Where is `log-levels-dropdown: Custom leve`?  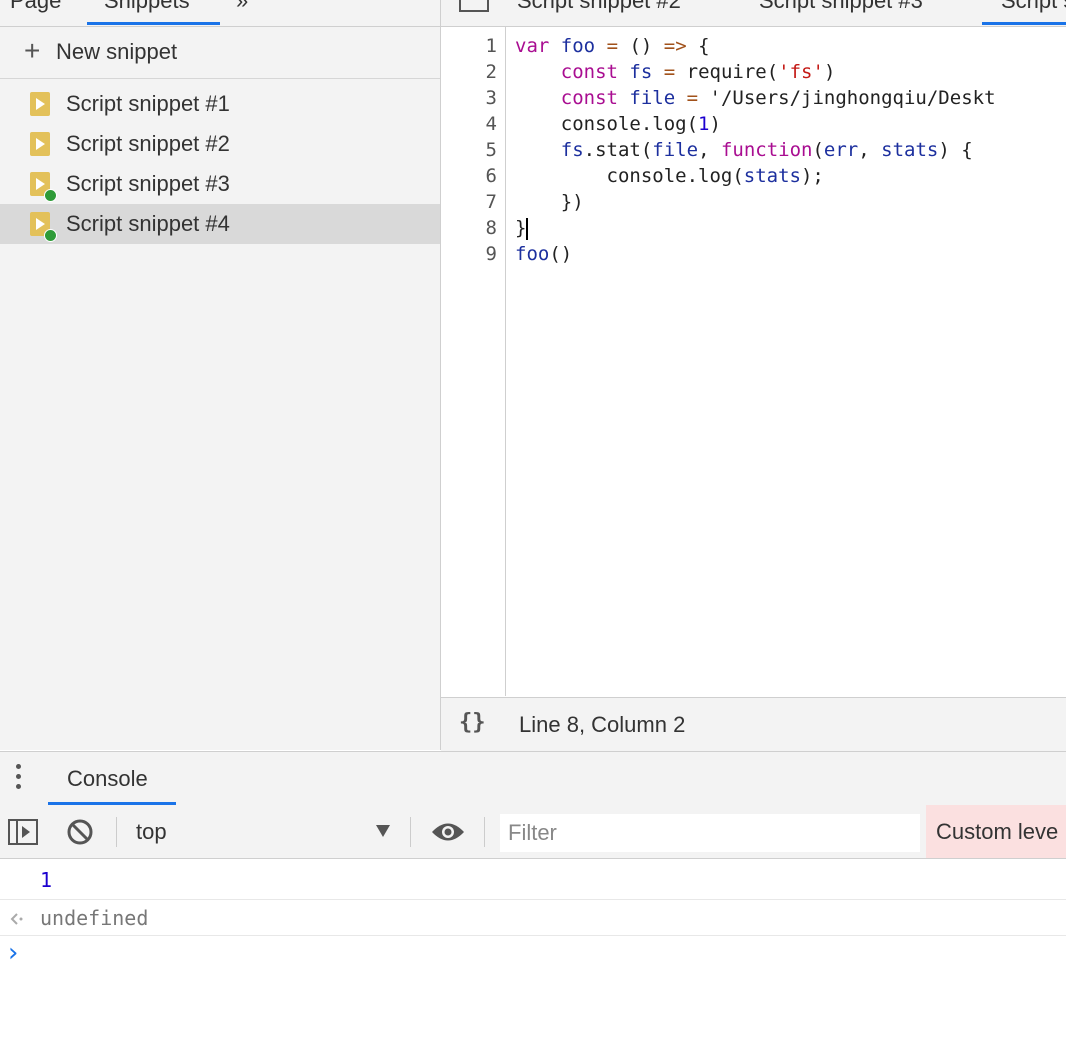 log-levels-dropdown: Custom leve is located at coordinates (996, 831).